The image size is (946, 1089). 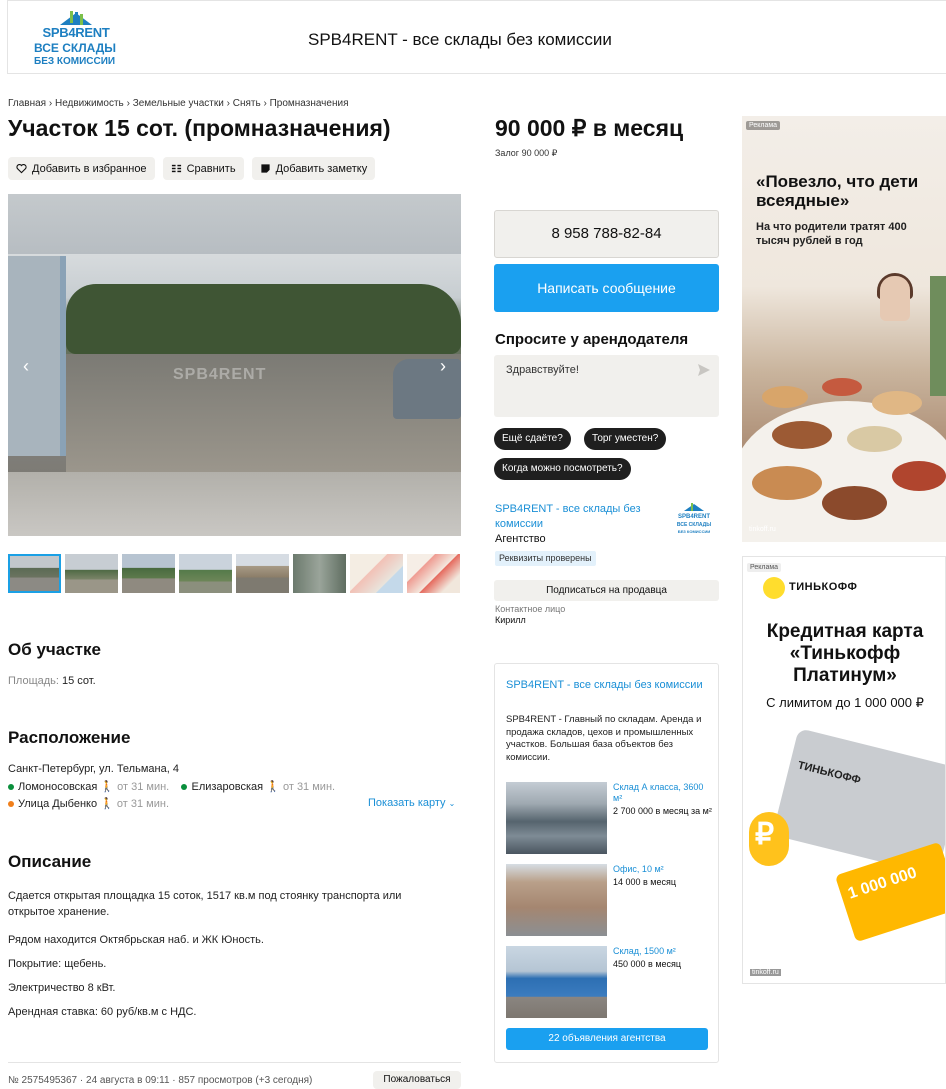 I want to click on ad-plant, so click(x=938, y=336).